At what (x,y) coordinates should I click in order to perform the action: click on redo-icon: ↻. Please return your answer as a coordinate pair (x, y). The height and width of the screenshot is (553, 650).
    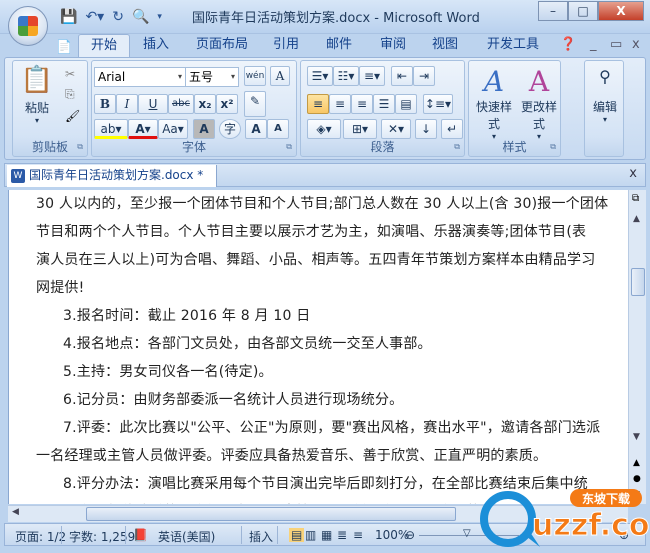
    Looking at the image, I should click on (118, 17).